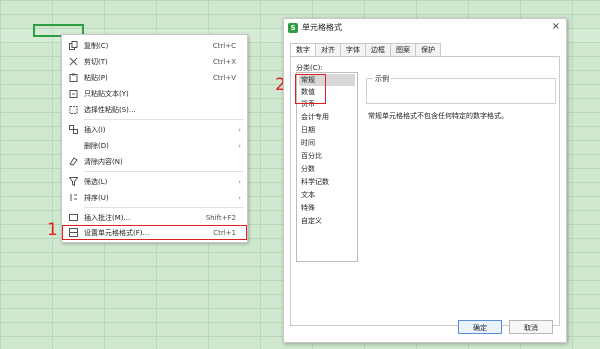 The image size is (600, 349). I want to click on menu-item-paste: 粘贴(P) Ctrl+V, so click(154, 77).